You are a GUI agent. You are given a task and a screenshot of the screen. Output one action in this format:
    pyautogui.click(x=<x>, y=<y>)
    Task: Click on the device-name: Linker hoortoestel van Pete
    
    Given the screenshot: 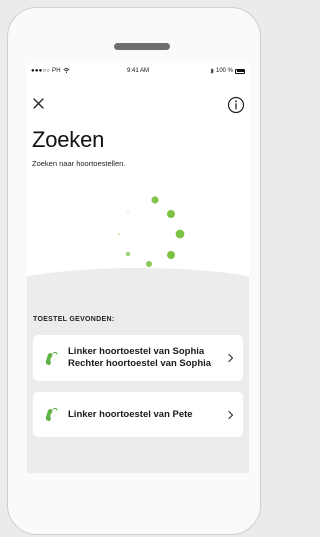 What is the action you would take?
    pyautogui.click(x=130, y=414)
    